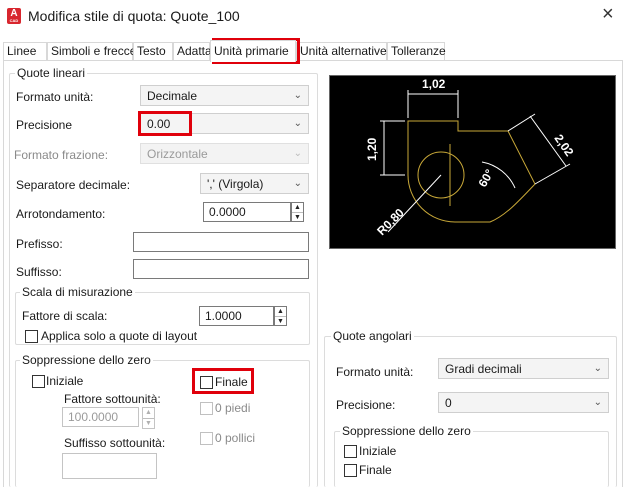  I want to click on scale-factor-input: 1.0000, so click(236, 316).